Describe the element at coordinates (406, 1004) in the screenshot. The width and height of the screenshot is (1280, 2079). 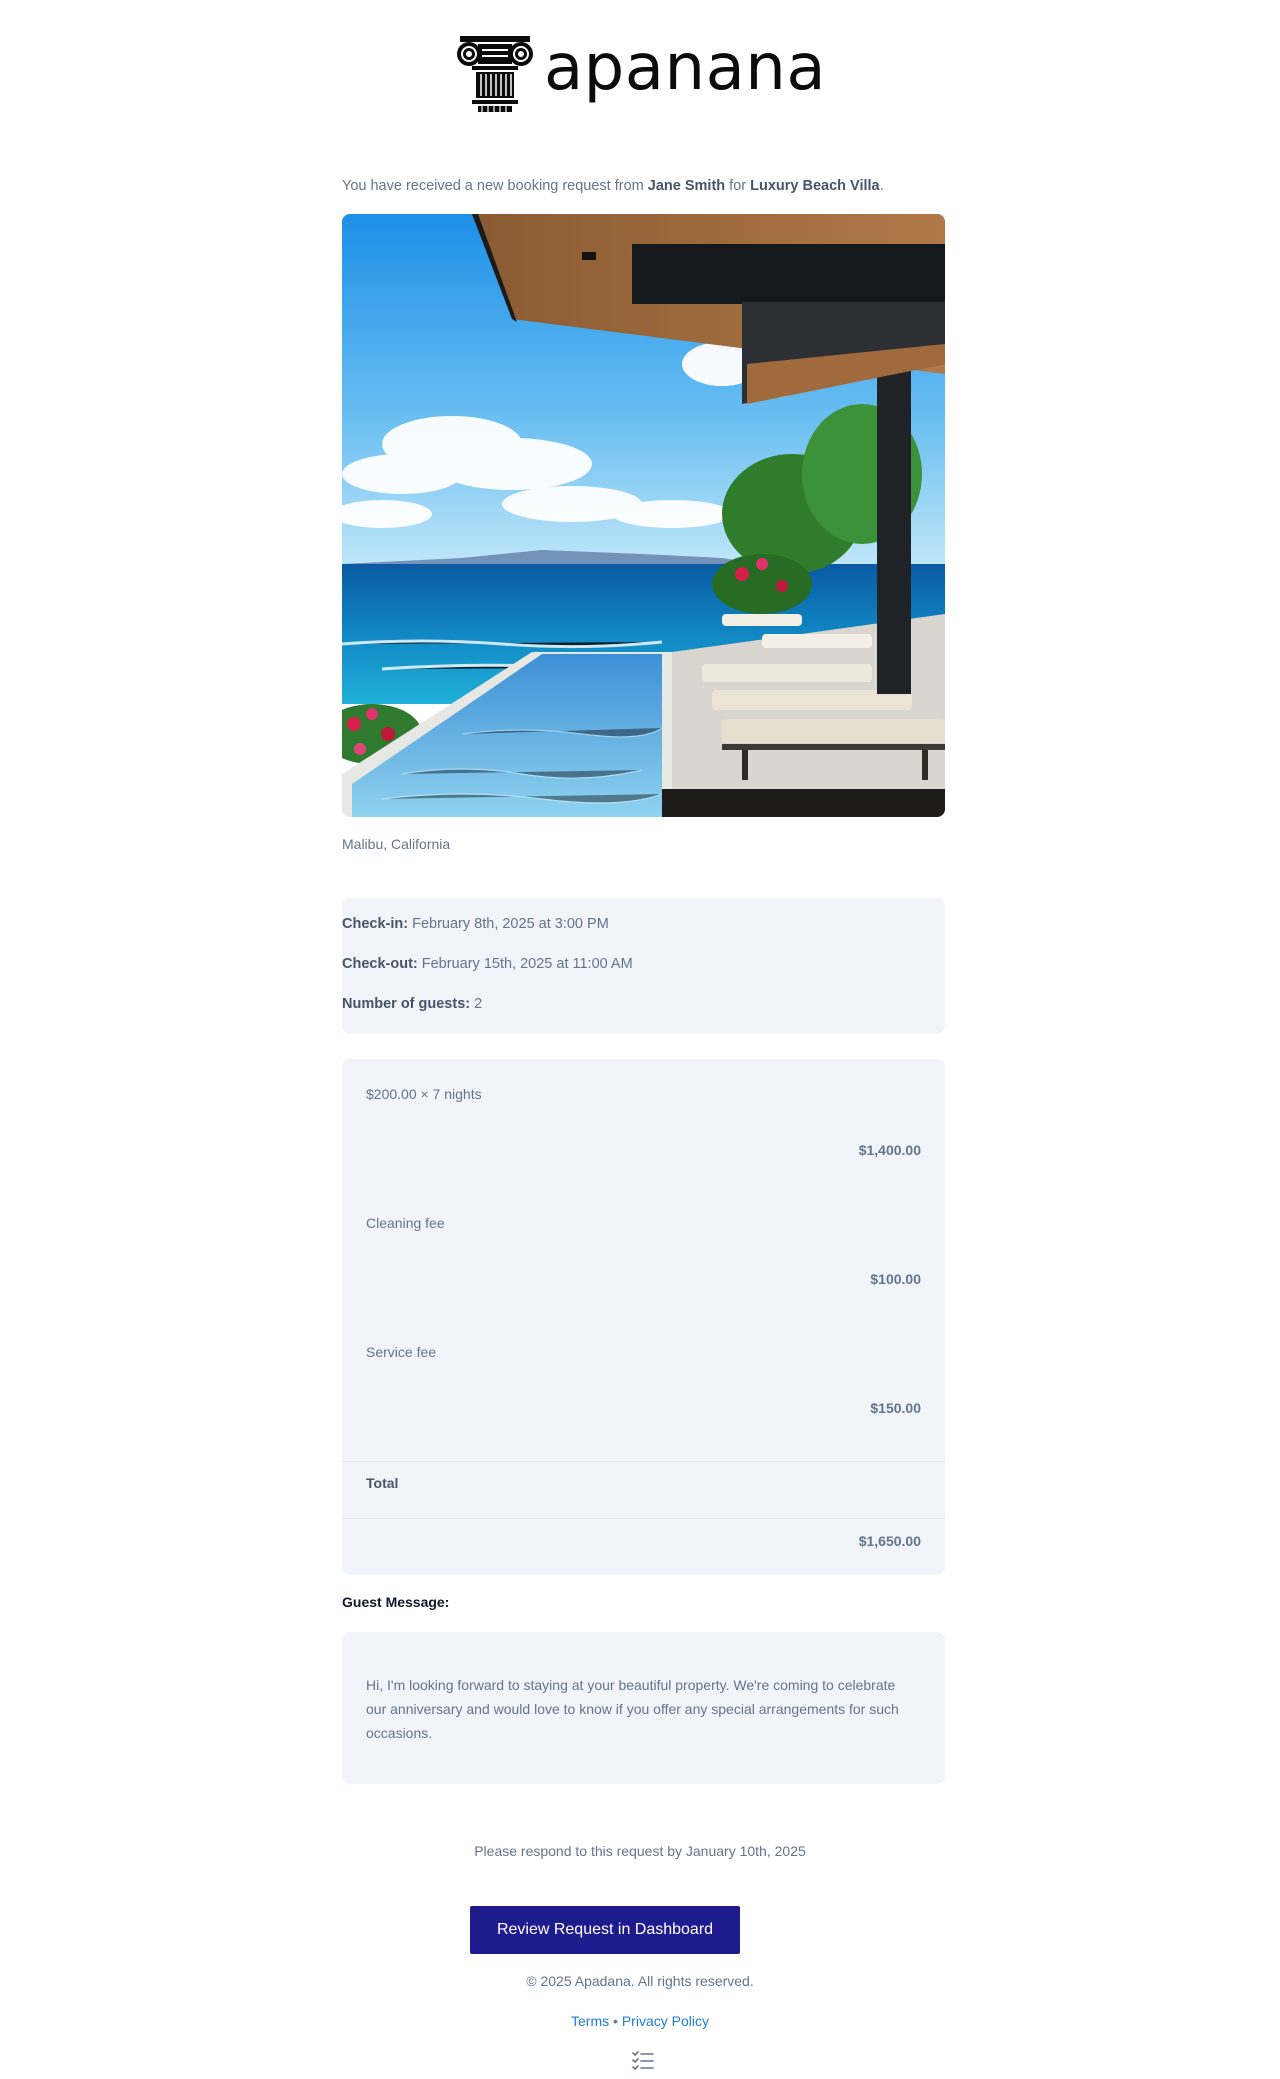
I see `guests-label: Number of guests:` at that location.